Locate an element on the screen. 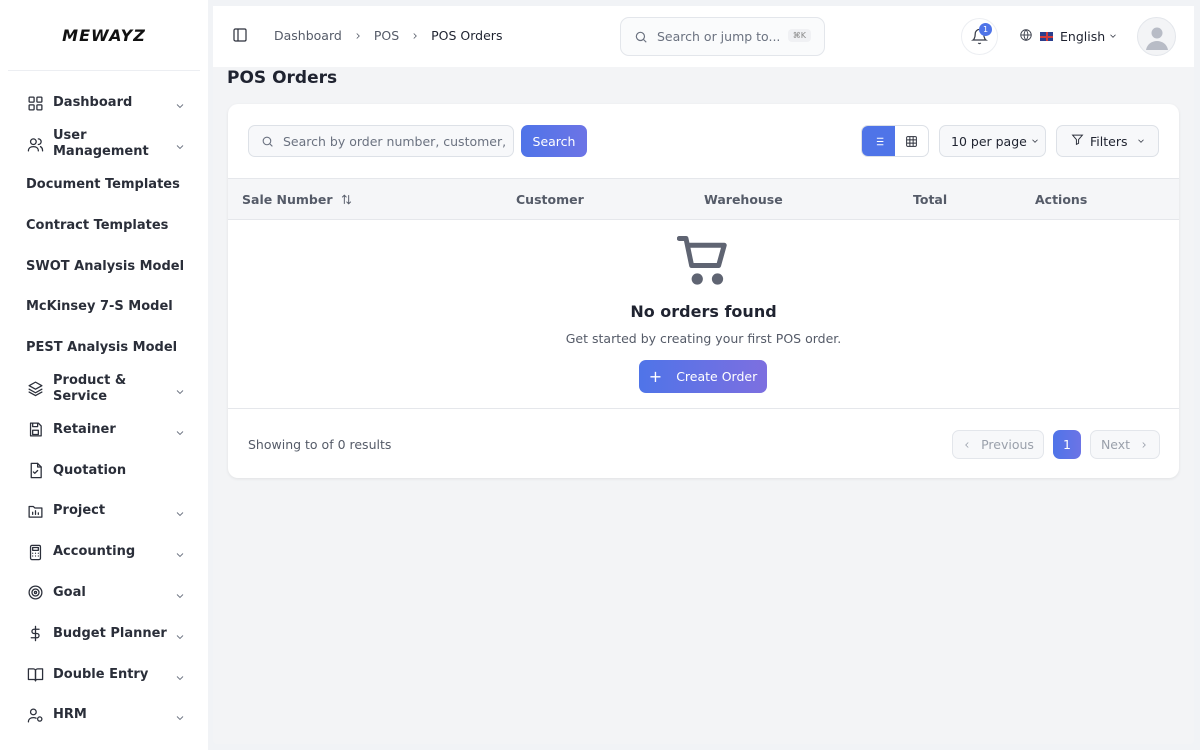 The image size is (1200, 750). filters-label: Filters is located at coordinates (1109, 141).